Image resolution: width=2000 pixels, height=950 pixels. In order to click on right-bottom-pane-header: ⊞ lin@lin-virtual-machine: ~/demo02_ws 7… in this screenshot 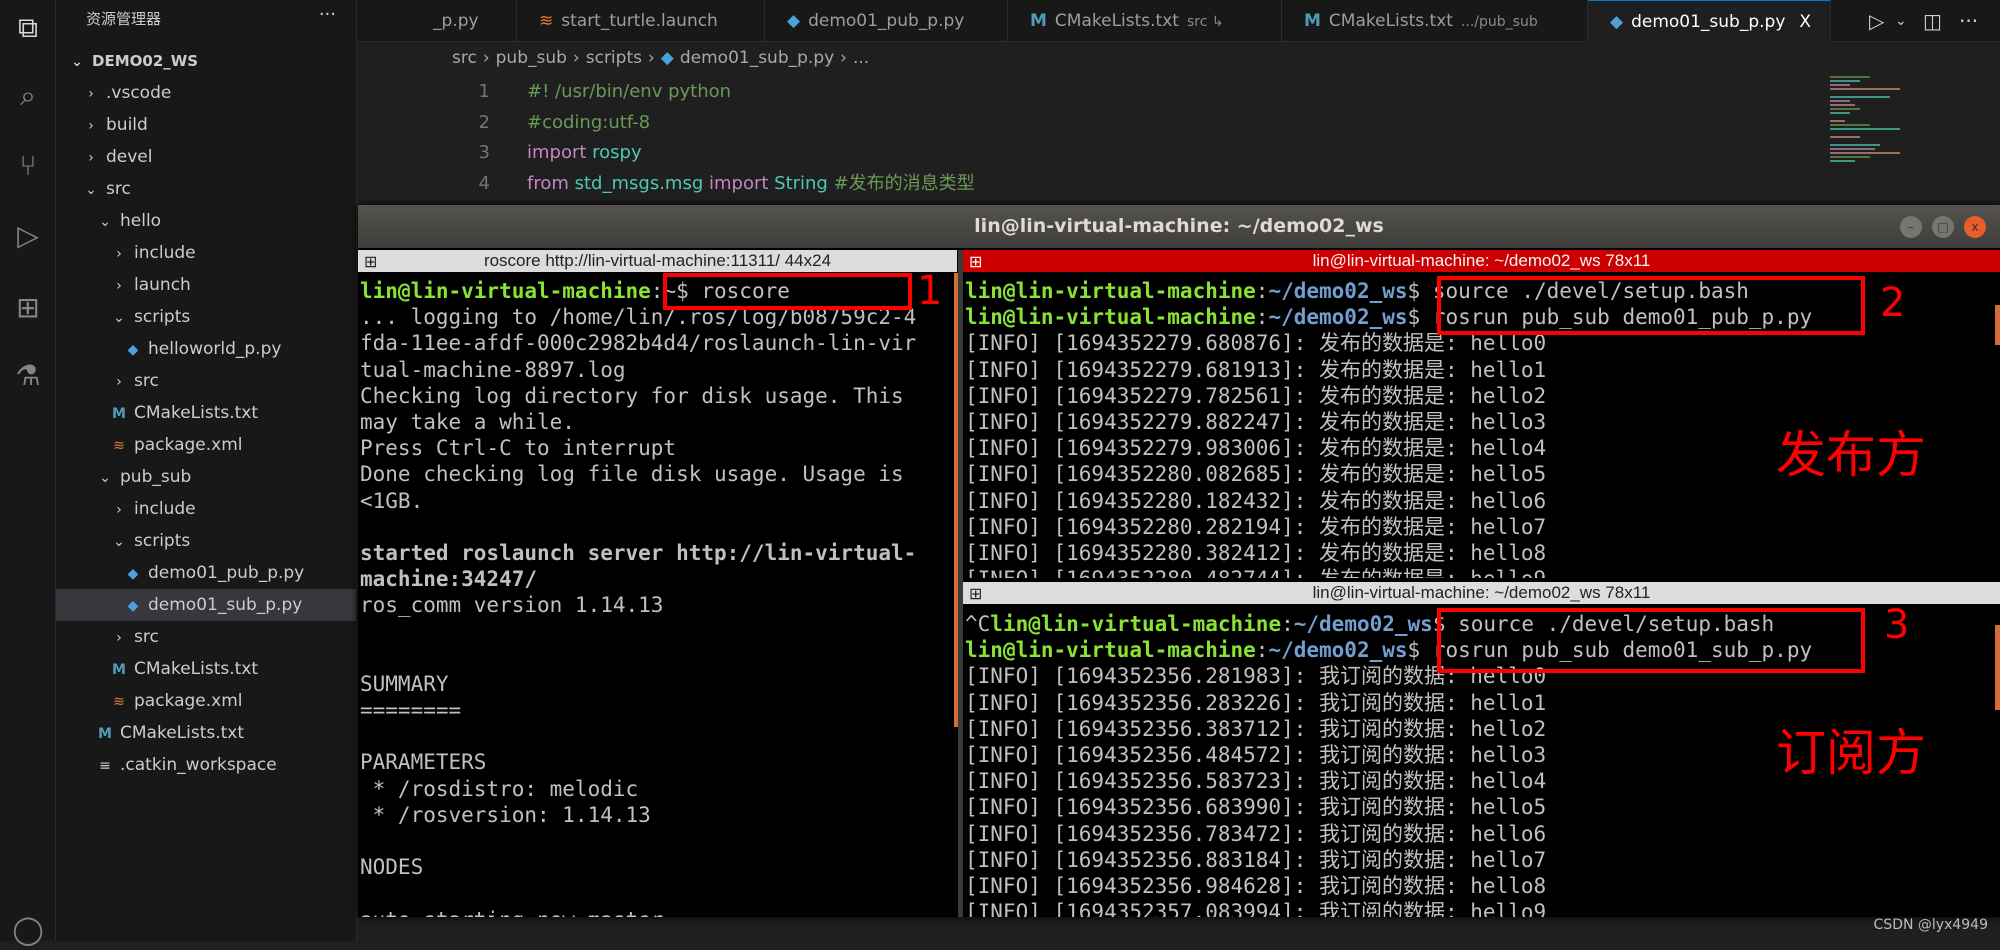, I will do `click(1481, 593)`.